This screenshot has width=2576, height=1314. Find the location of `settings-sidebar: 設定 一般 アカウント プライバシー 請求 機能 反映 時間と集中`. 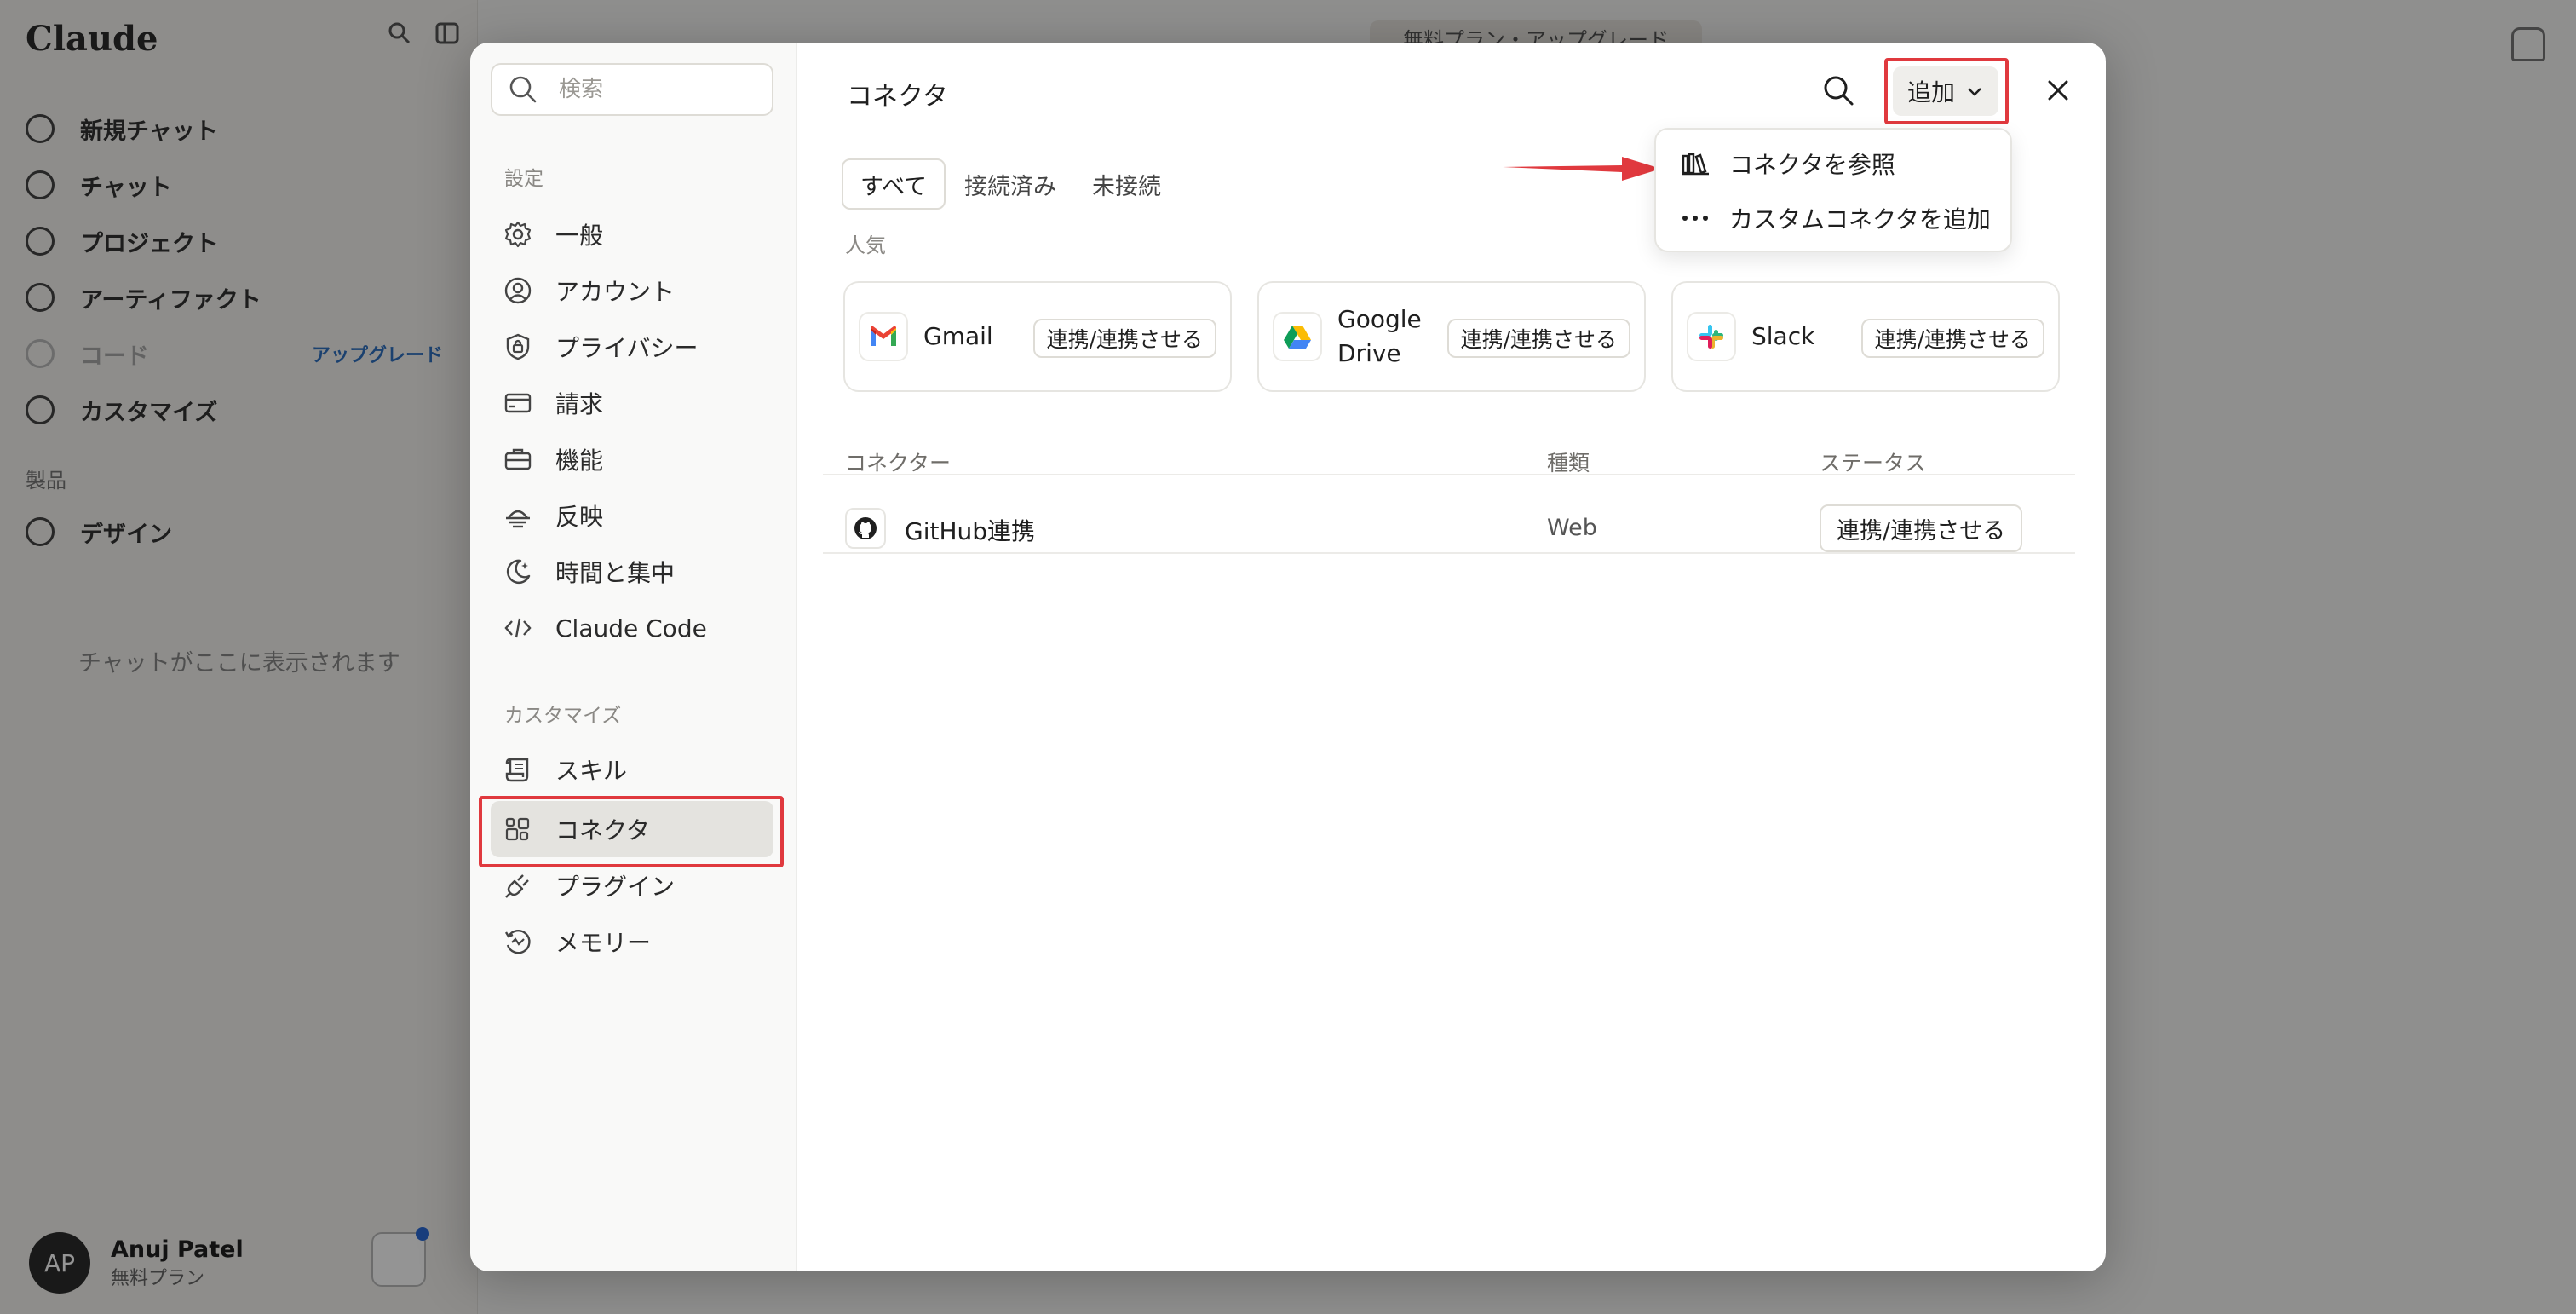

settings-sidebar: 設定 一般 アカウント プライバシー 請求 機能 反映 時間と集中 is located at coordinates (634, 657).